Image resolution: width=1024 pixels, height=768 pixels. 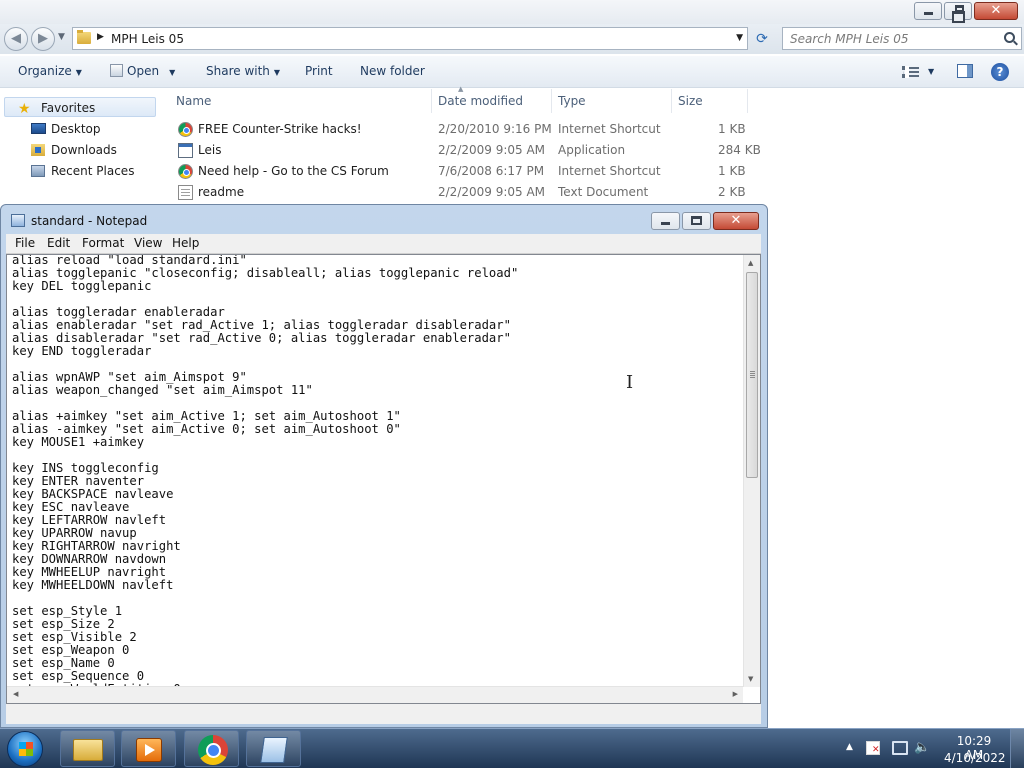 I want to click on nav-item-downloads: Downloads, so click(x=80, y=150).